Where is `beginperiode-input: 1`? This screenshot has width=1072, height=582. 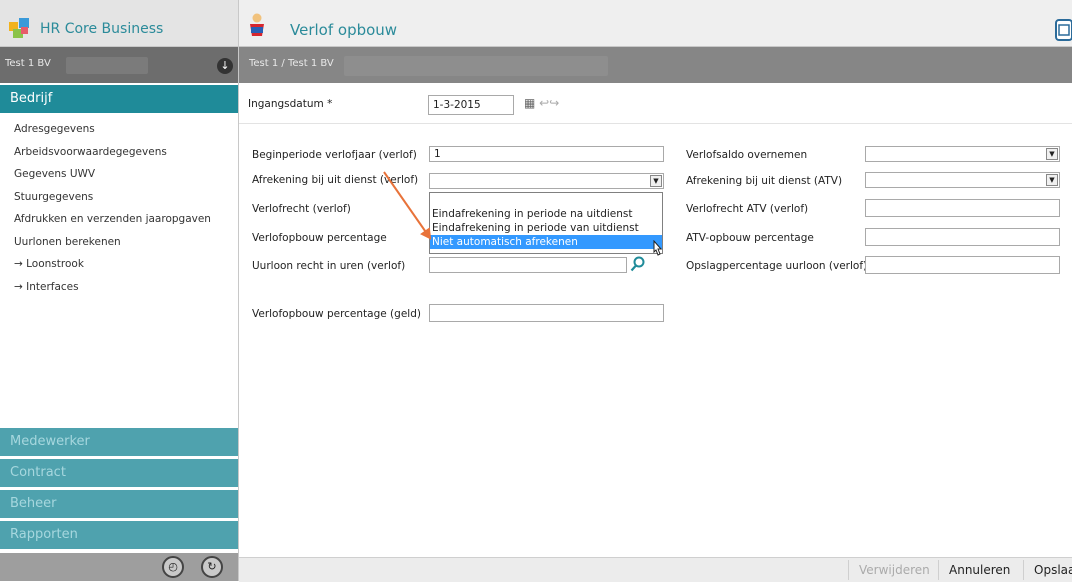 beginperiode-input: 1 is located at coordinates (546, 154).